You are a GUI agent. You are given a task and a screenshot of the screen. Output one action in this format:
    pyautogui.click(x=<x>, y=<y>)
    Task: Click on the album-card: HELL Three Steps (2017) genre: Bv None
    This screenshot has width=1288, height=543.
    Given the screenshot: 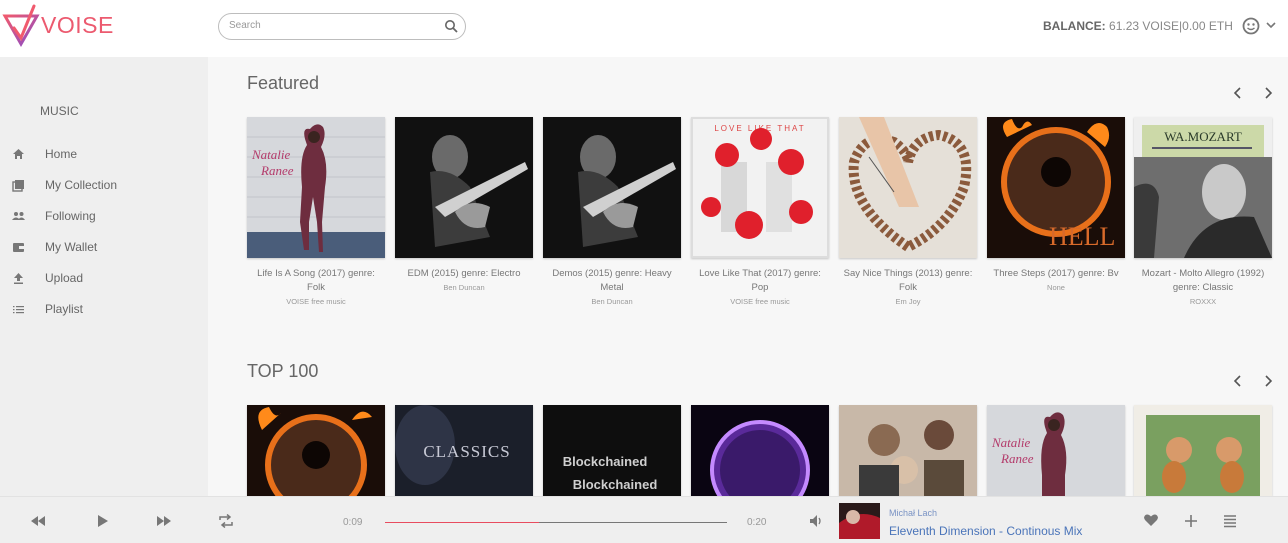 What is the action you would take?
    pyautogui.click(x=1056, y=204)
    